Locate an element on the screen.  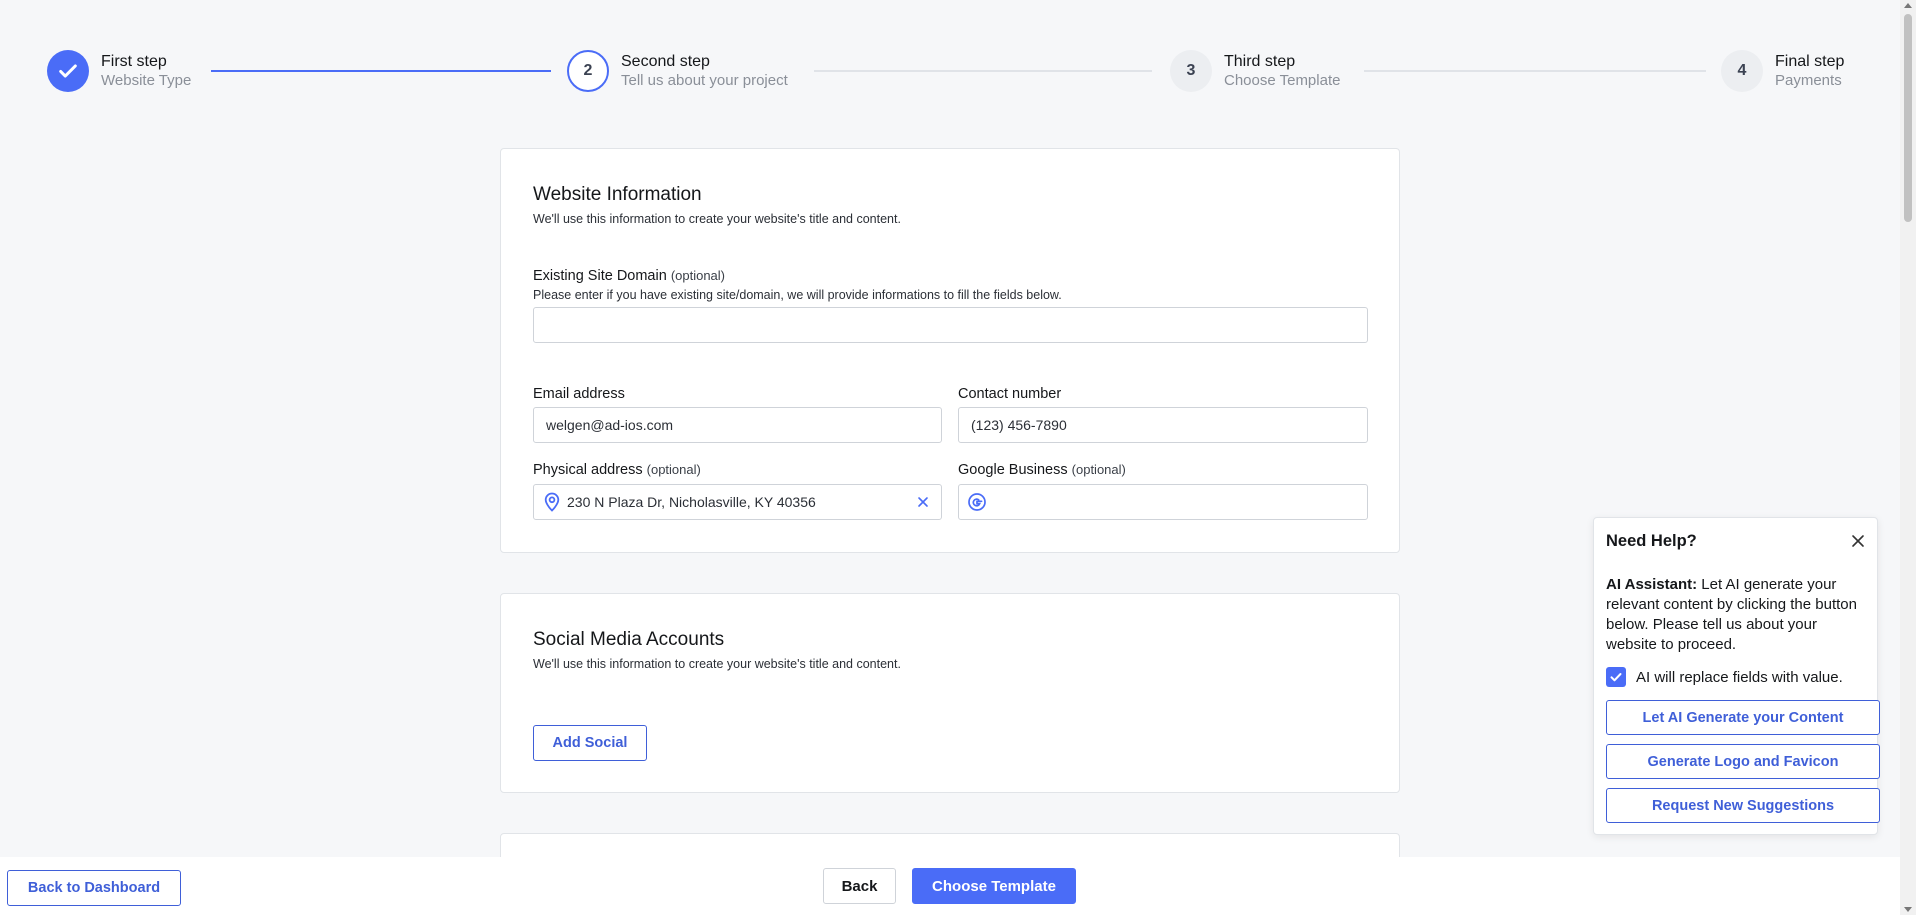
step-number: 3 is located at coordinates (1191, 71).